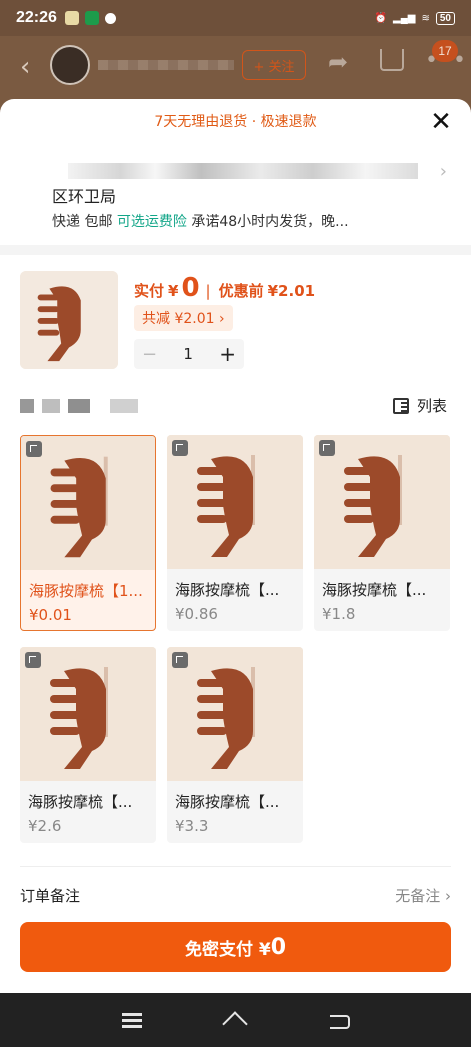 This screenshot has width=471, height=1047. What do you see at coordinates (339, 1020) in the screenshot?
I see `back-nav-icon` at bounding box center [339, 1020].